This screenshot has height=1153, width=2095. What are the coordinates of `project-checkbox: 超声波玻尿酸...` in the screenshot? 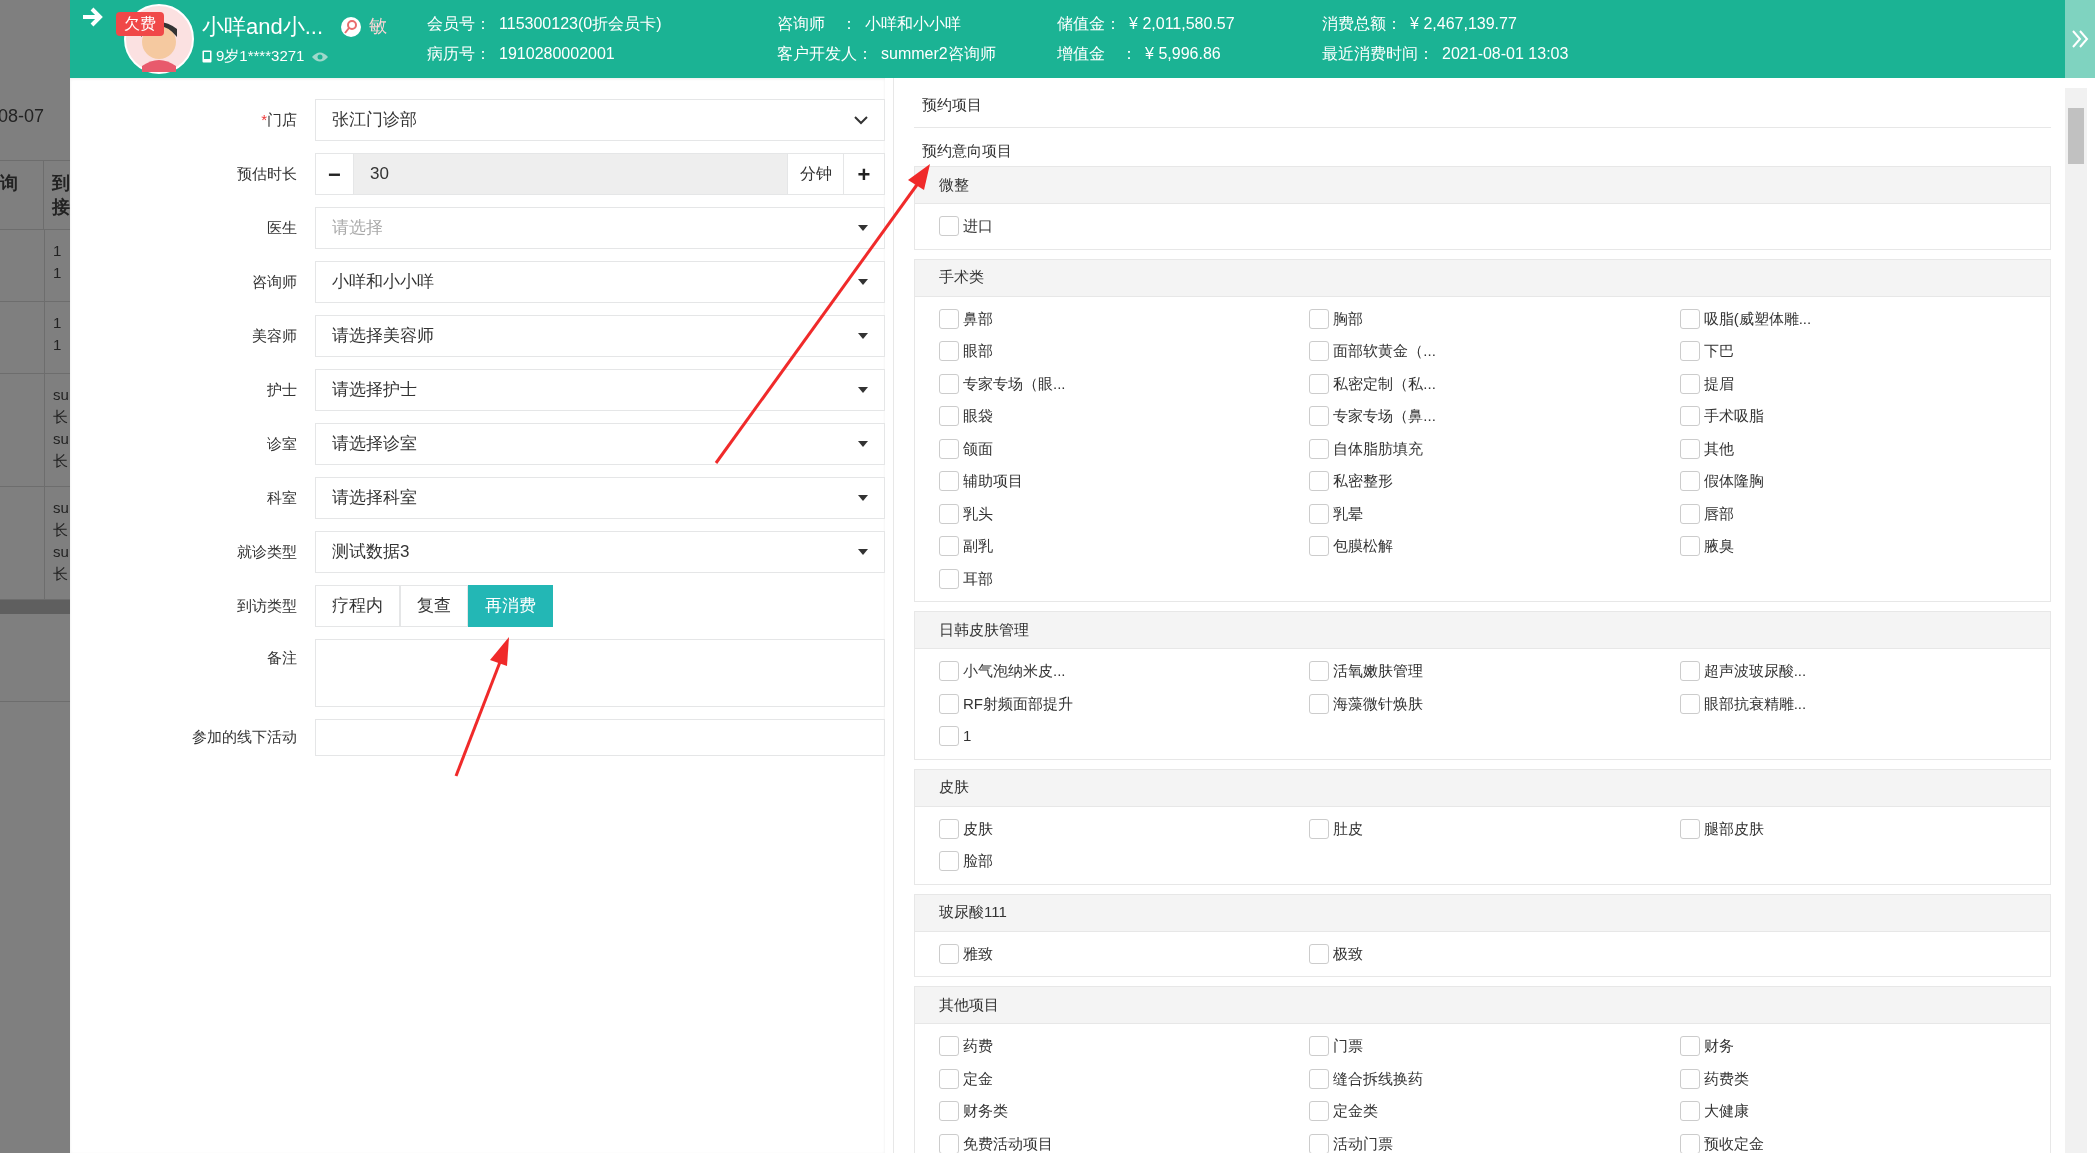 It's located at (1743, 671).